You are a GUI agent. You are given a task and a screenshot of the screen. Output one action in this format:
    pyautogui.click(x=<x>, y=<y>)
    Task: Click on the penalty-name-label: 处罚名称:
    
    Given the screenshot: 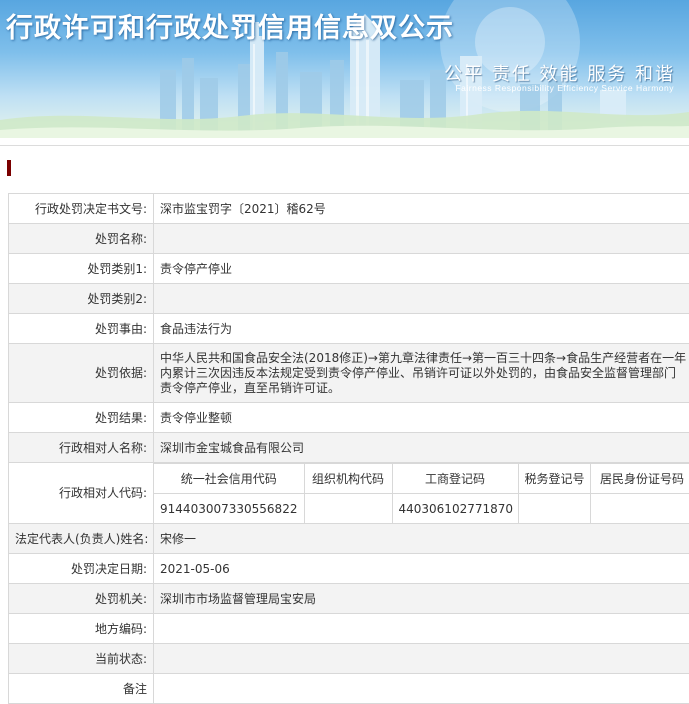 What is the action you would take?
    pyautogui.click(x=81, y=239)
    